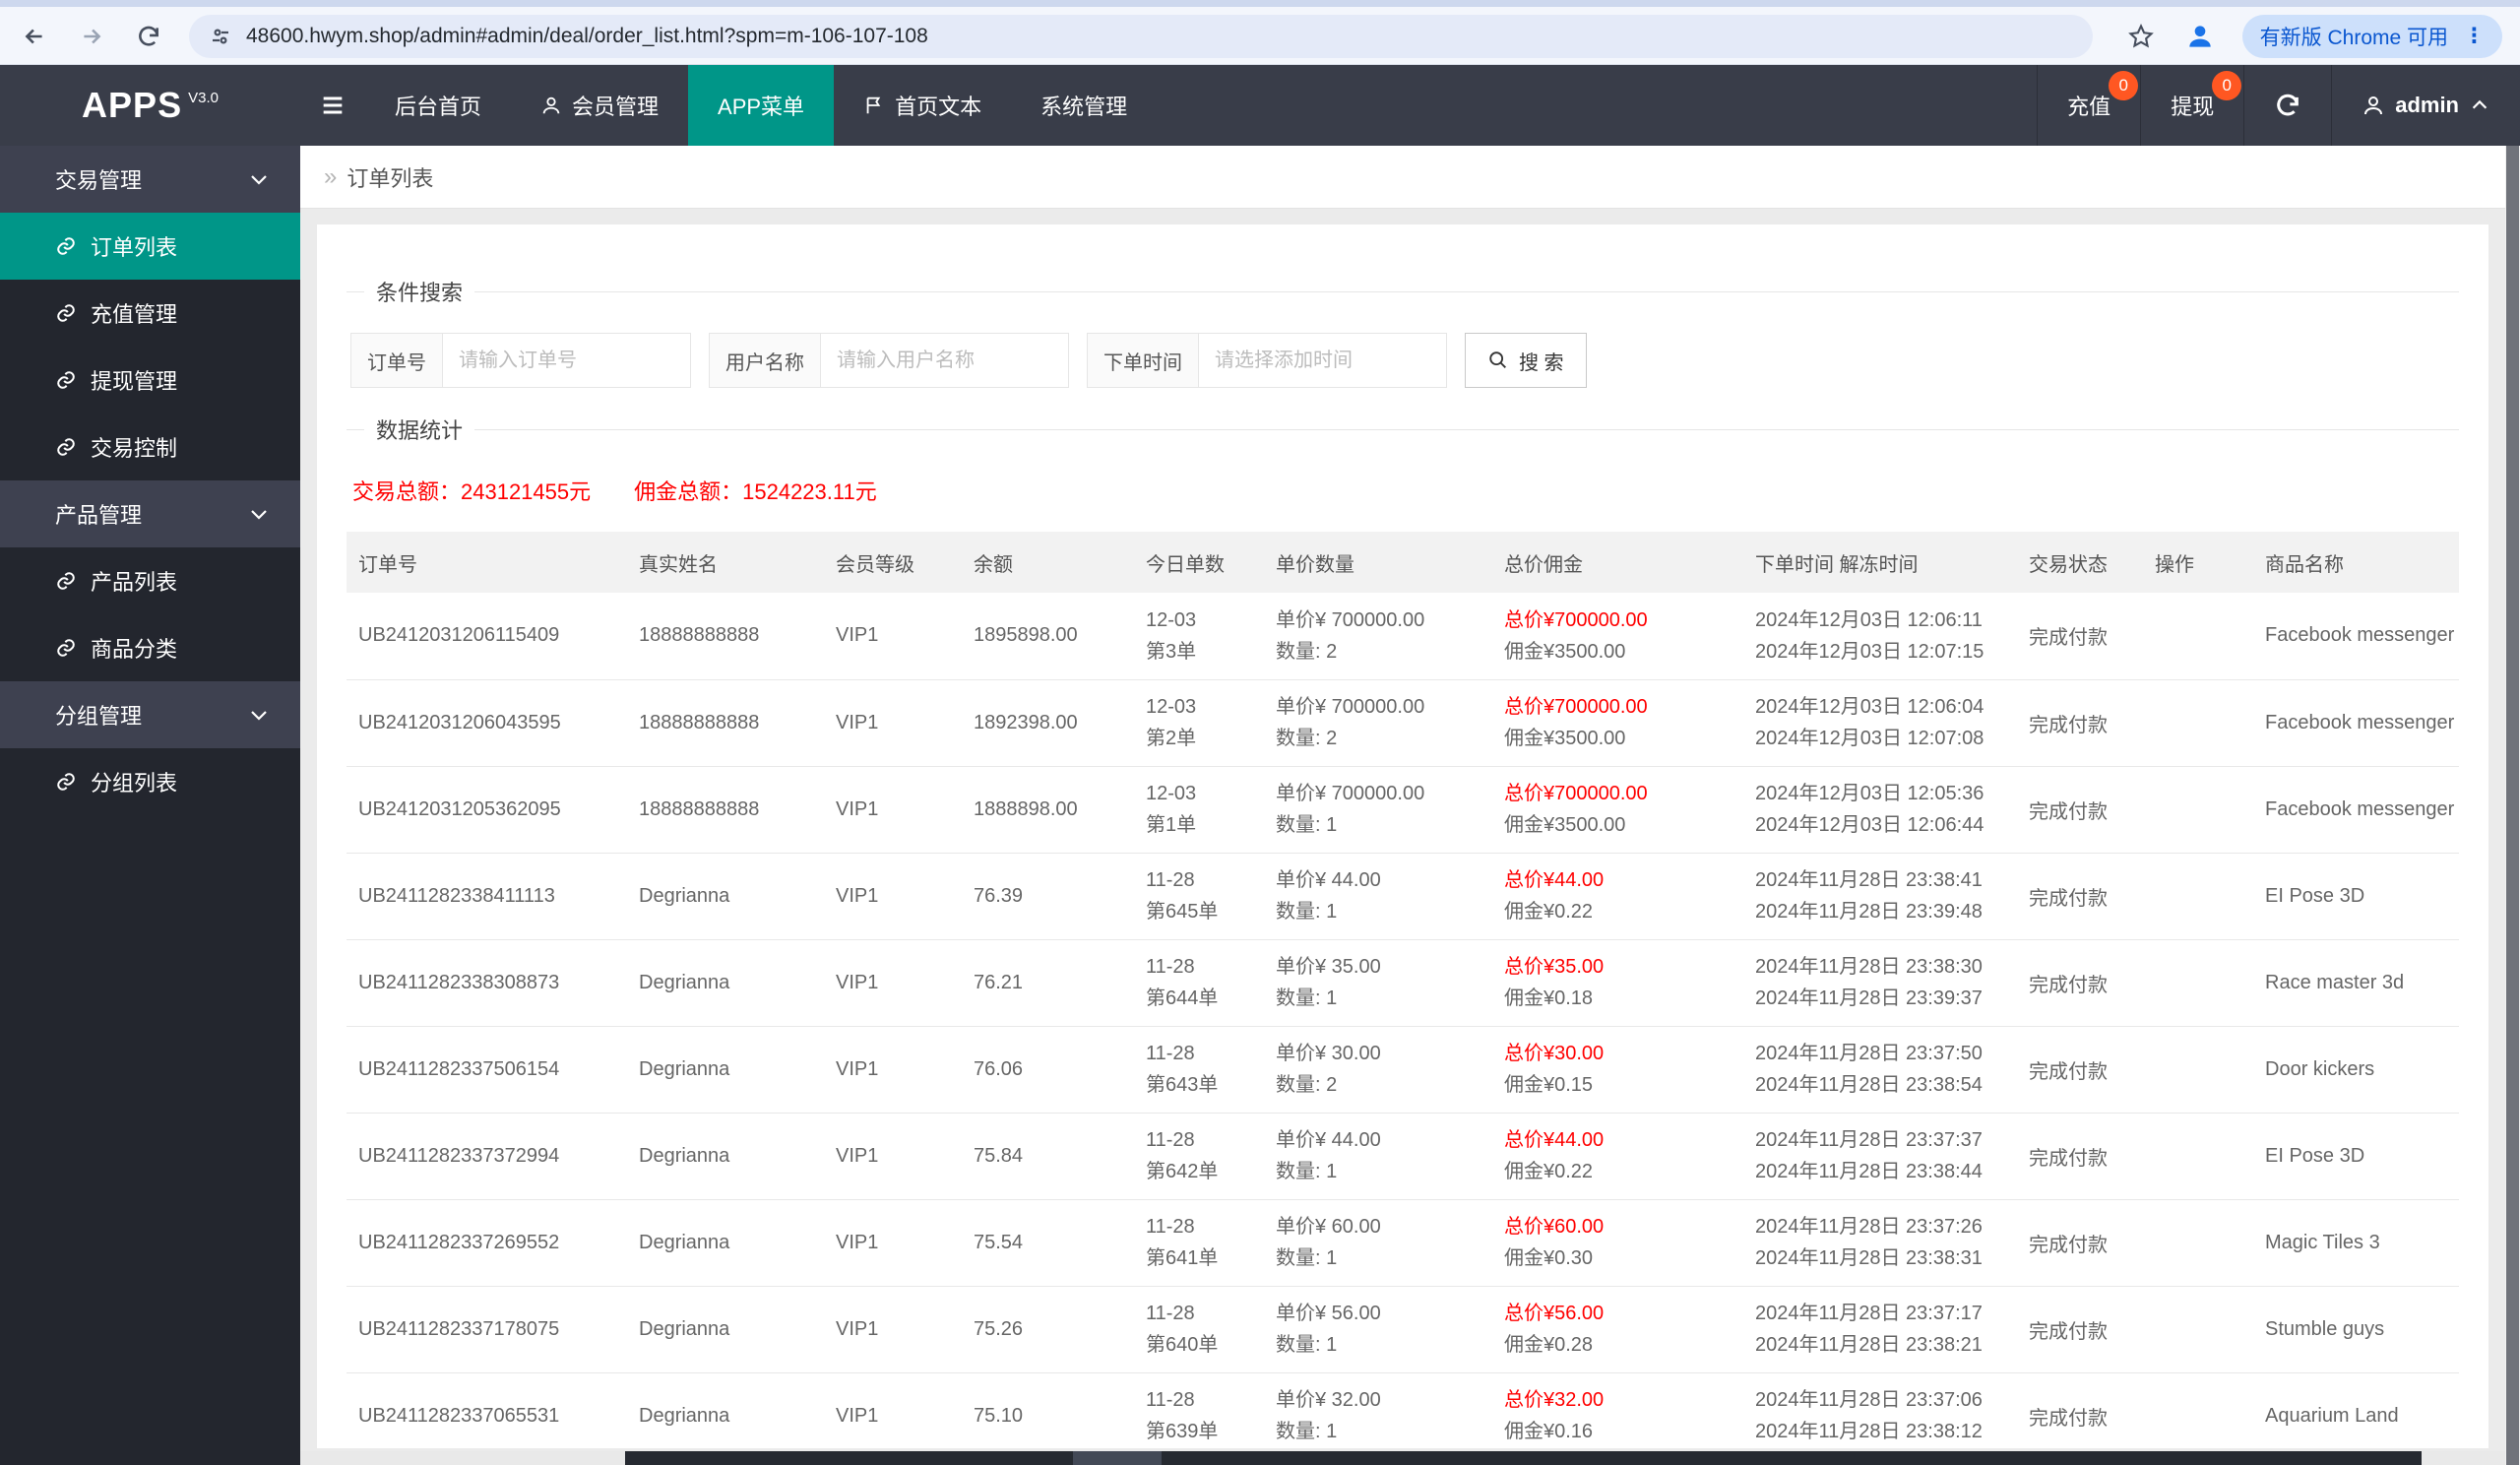 The width and height of the screenshot is (2520, 1465). Describe the element at coordinates (150, 781) in the screenshot. I see `sidebar-item-group-list: 分组列表` at that location.